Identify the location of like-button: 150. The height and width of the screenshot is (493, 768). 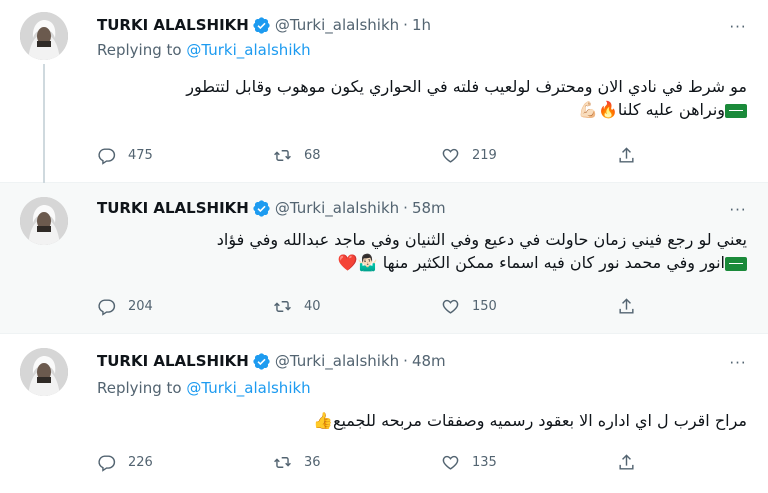
(469, 306).